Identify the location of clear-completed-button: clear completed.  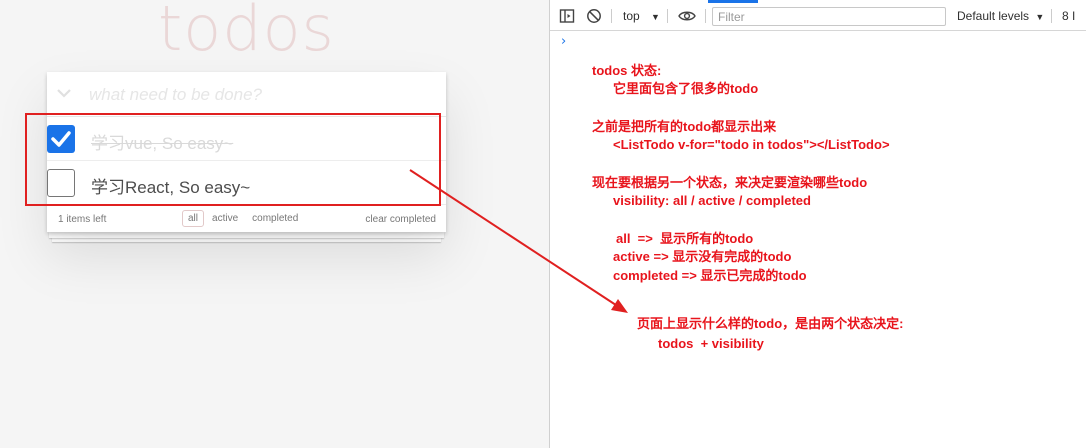
(400, 219).